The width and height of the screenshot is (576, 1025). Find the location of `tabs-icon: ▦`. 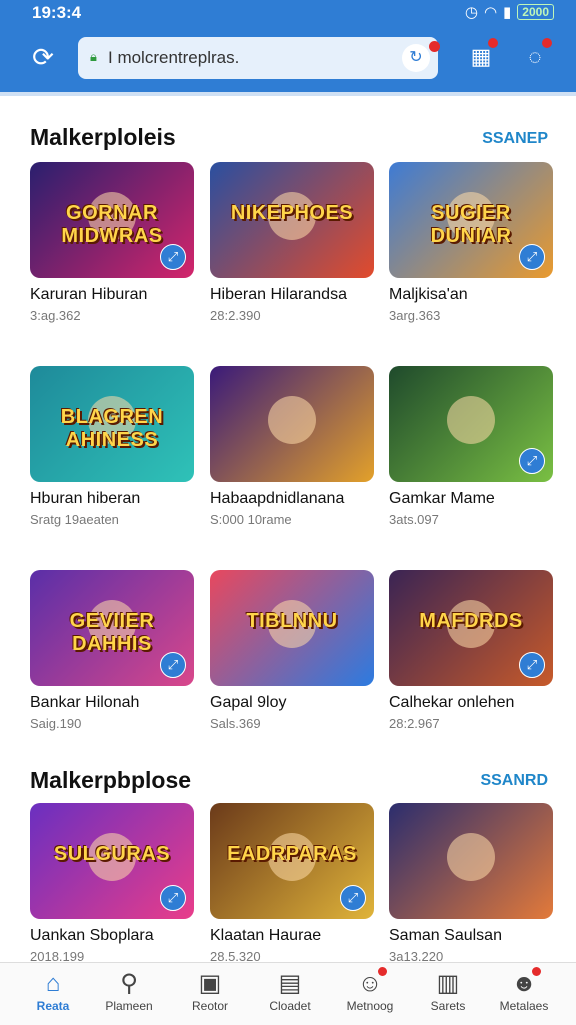

tabs-icon: ▦ is located at coordinates (481, 56).